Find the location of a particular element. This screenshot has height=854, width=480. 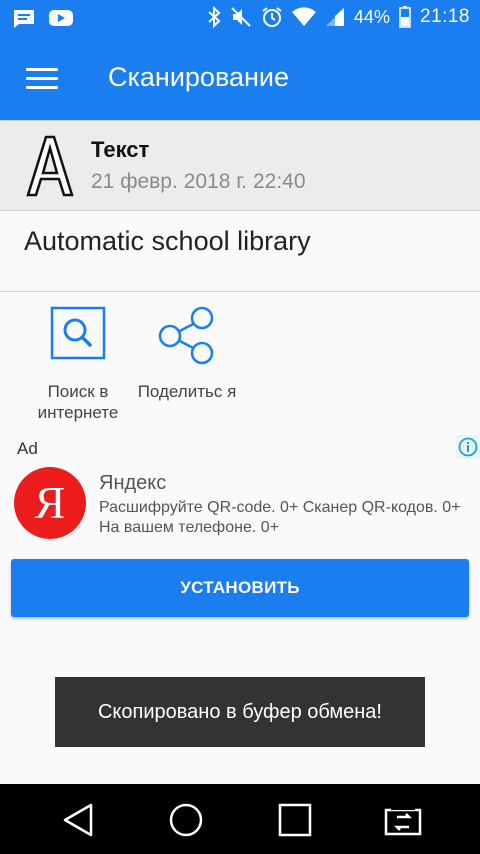

recent-apps-icon is located at coordinates (295, 820).